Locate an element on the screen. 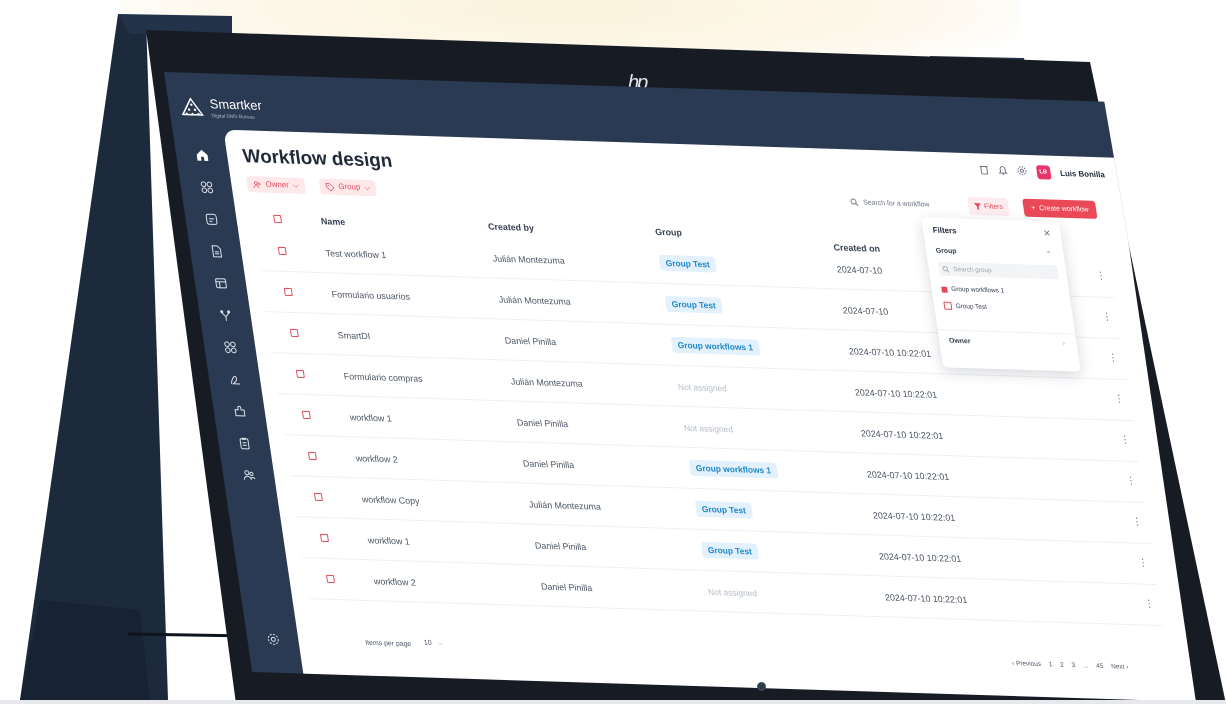 The image size is (1226, 704). filters-popover-title: Filters is located at coordinates (945, 230).